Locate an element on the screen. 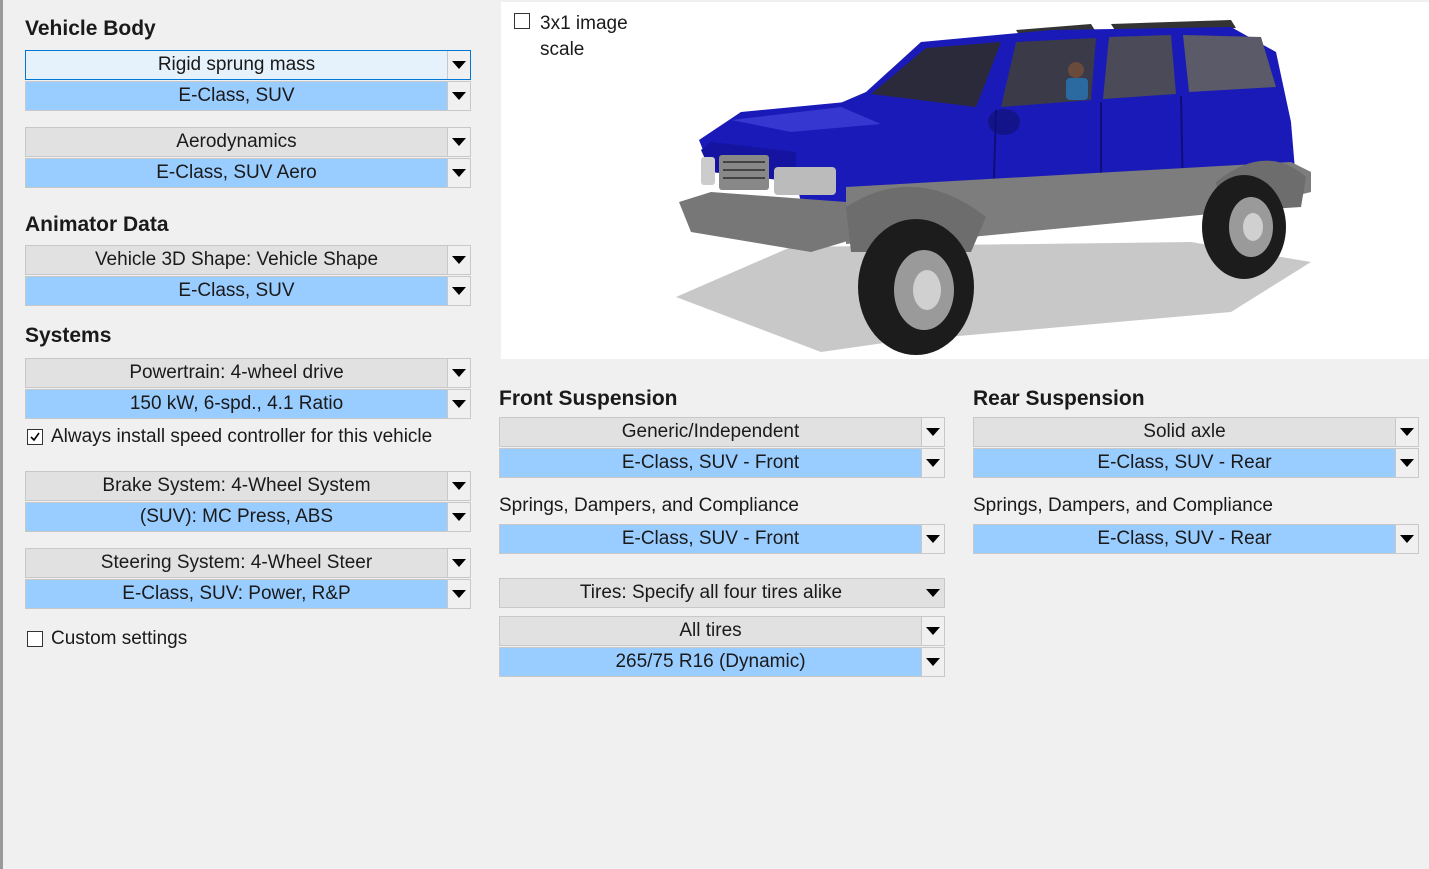 The height and width of the screenshot is (869, 1429). dropdown-label: All tires is located at coordinates (710, 630).